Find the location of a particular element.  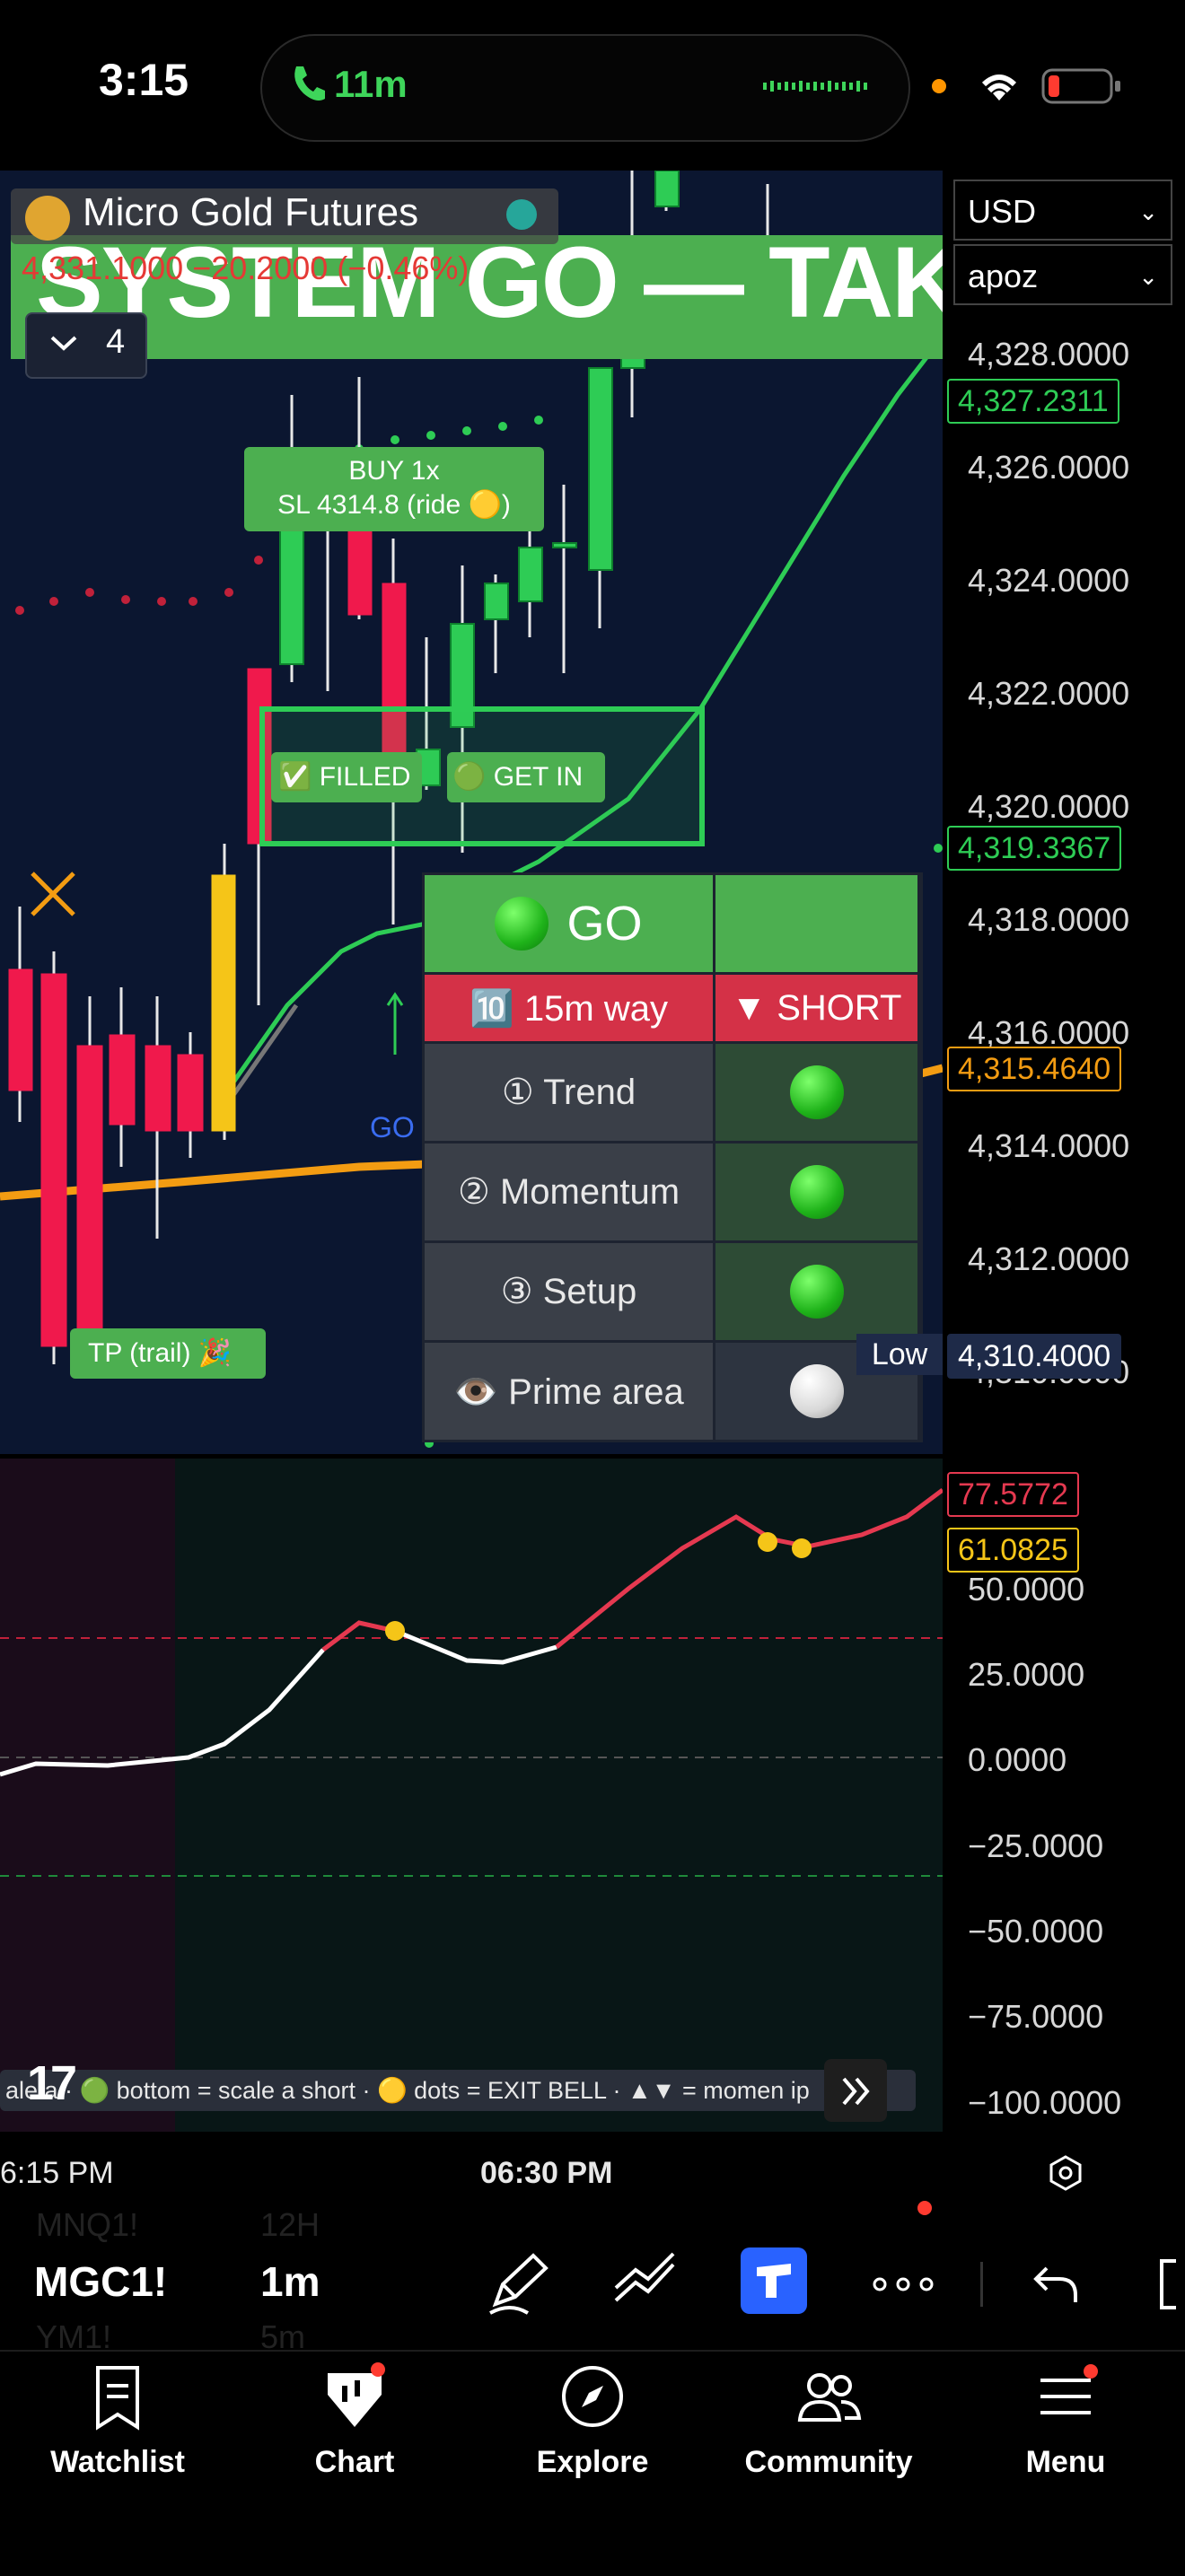

buy-order-label: BUY 1x is located at coordinates (394, 471).